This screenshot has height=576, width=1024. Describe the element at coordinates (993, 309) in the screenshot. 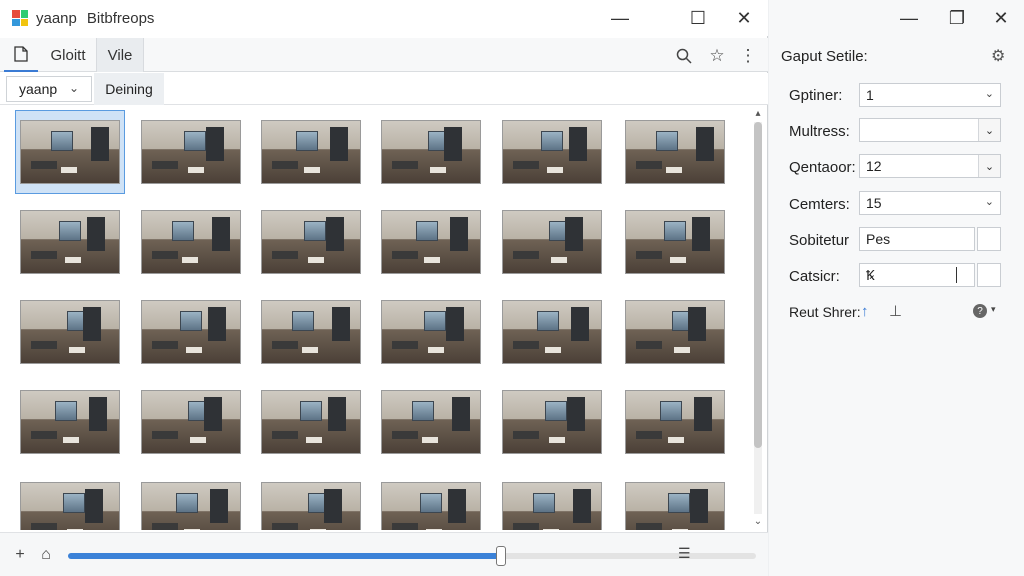

I see `caret-down-icon: ▾` at that location.